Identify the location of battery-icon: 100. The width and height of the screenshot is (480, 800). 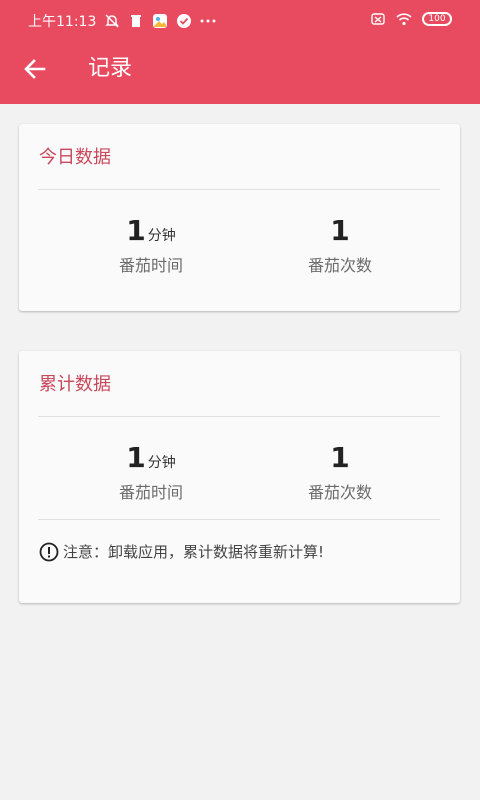
(437, 19).